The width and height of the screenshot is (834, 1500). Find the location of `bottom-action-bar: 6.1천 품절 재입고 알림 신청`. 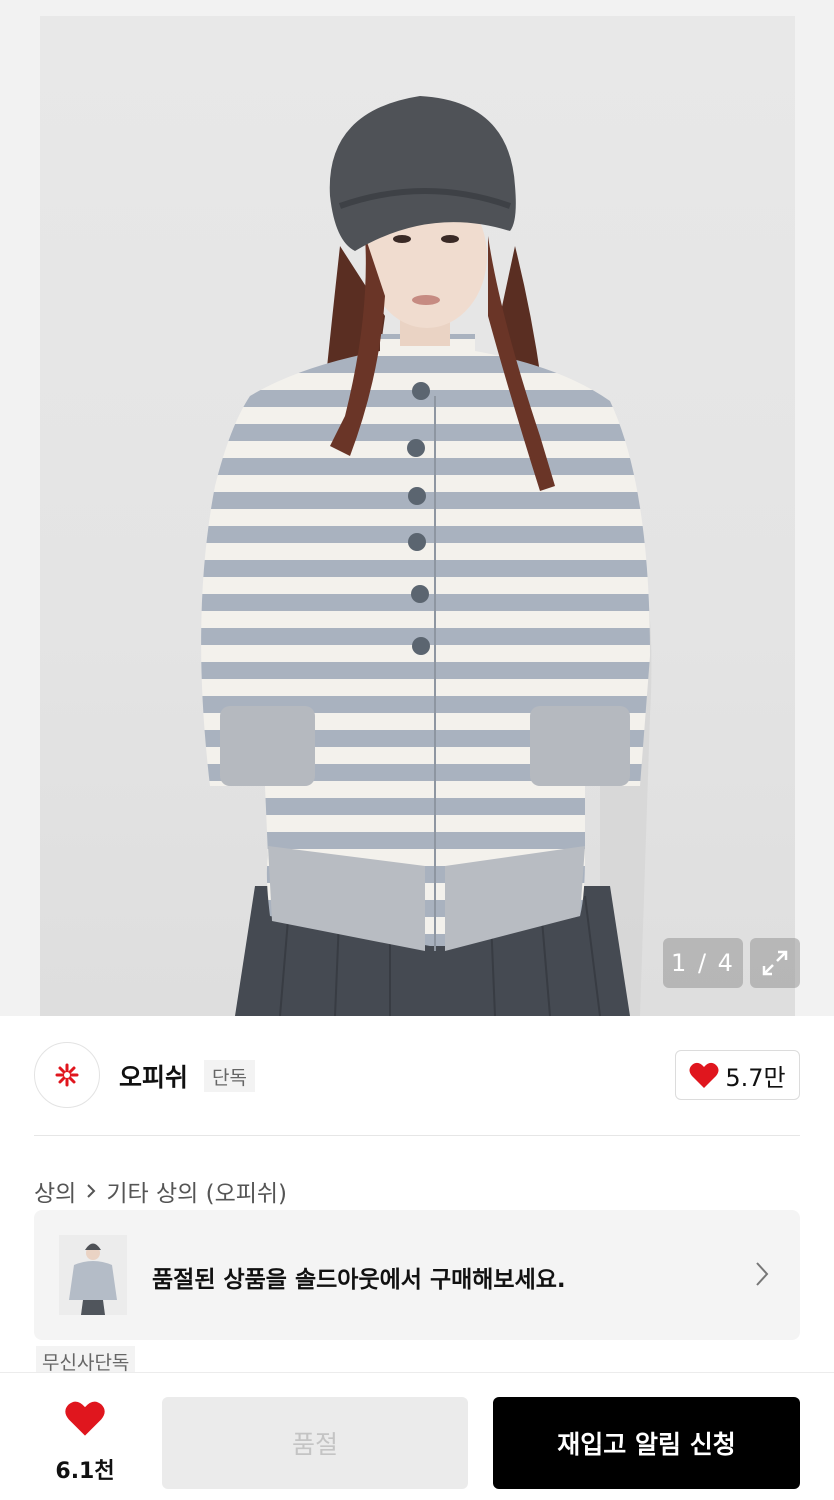

bottom-action-bar: 6.1천 품절 재입고 알림 신청 is located at coordinates (417, 1436).